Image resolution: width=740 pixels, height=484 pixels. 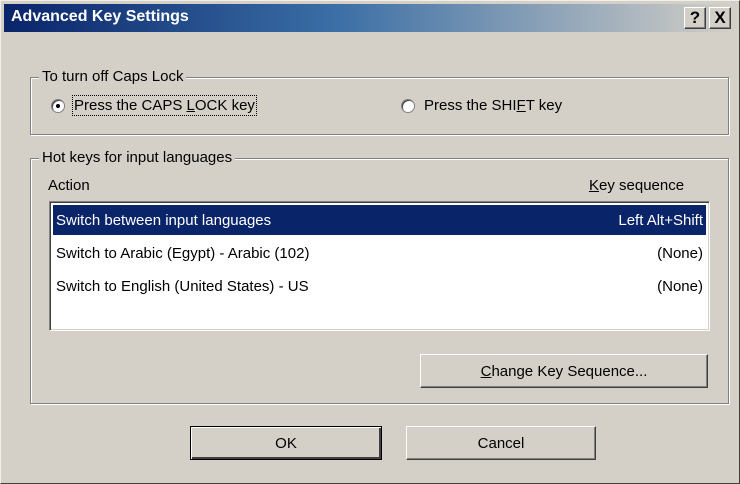 I want to click on close-button: X, so click(x=720, y=18).